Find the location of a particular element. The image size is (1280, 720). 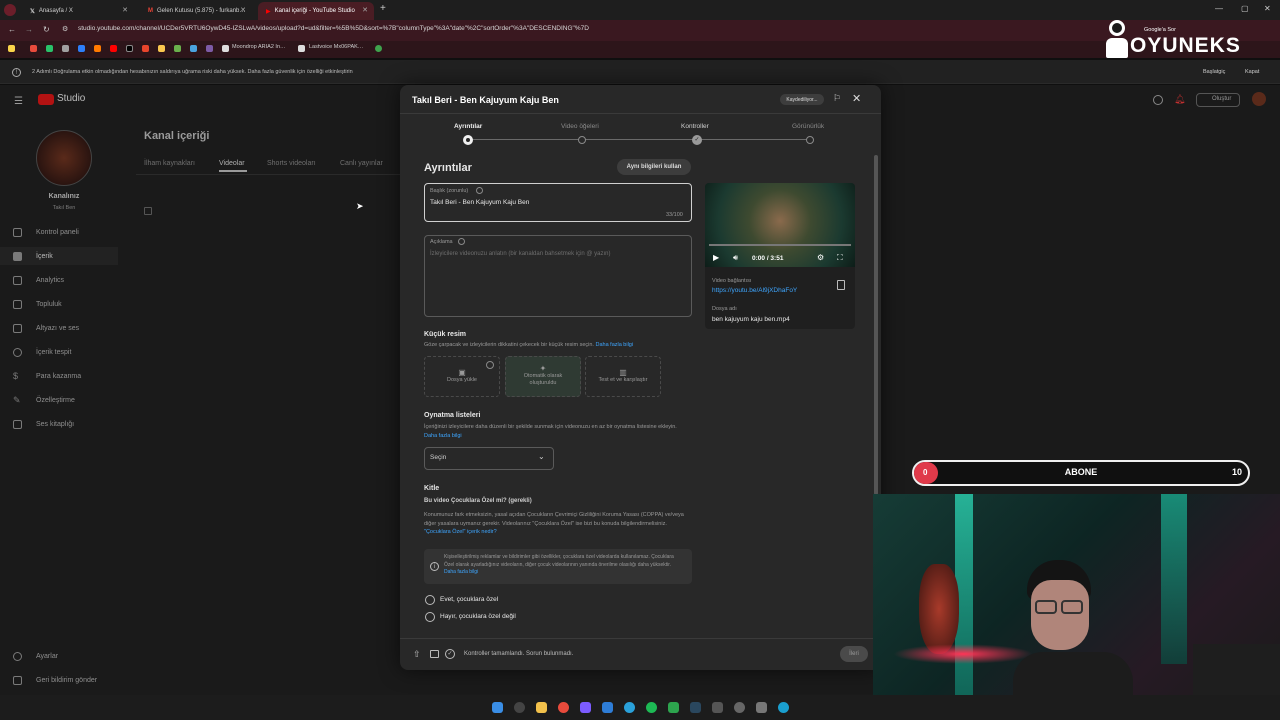

feedback-flag-icon: ⚐ is located at coordinates (837, 98).